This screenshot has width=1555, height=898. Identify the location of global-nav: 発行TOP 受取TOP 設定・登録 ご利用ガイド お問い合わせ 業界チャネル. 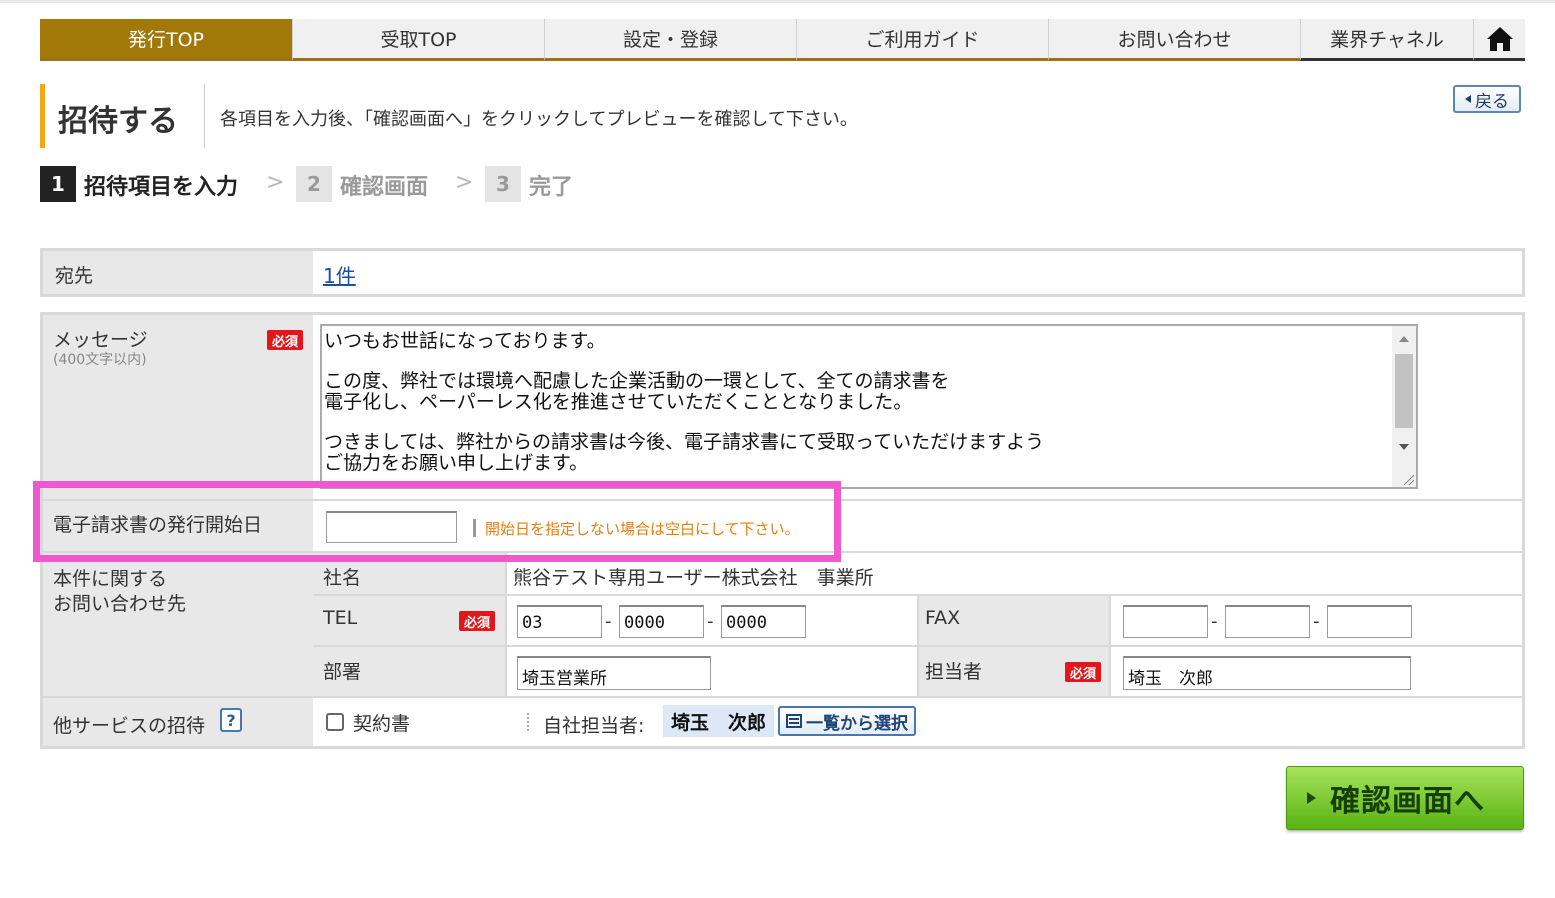
(782, 40).